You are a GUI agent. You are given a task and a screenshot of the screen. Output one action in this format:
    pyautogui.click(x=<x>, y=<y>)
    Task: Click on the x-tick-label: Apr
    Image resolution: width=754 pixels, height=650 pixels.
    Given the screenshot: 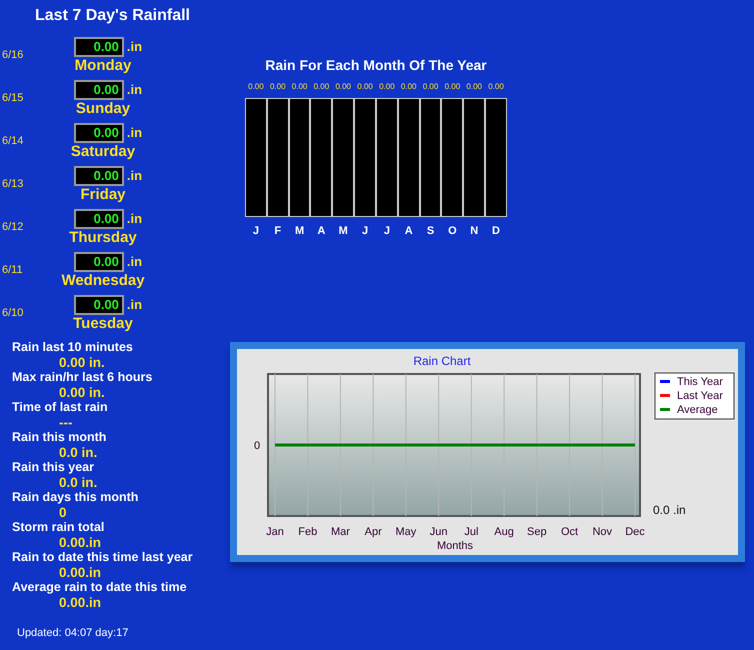 What is the action you would take?
    pyautogui.click(x=373, y=532)
    